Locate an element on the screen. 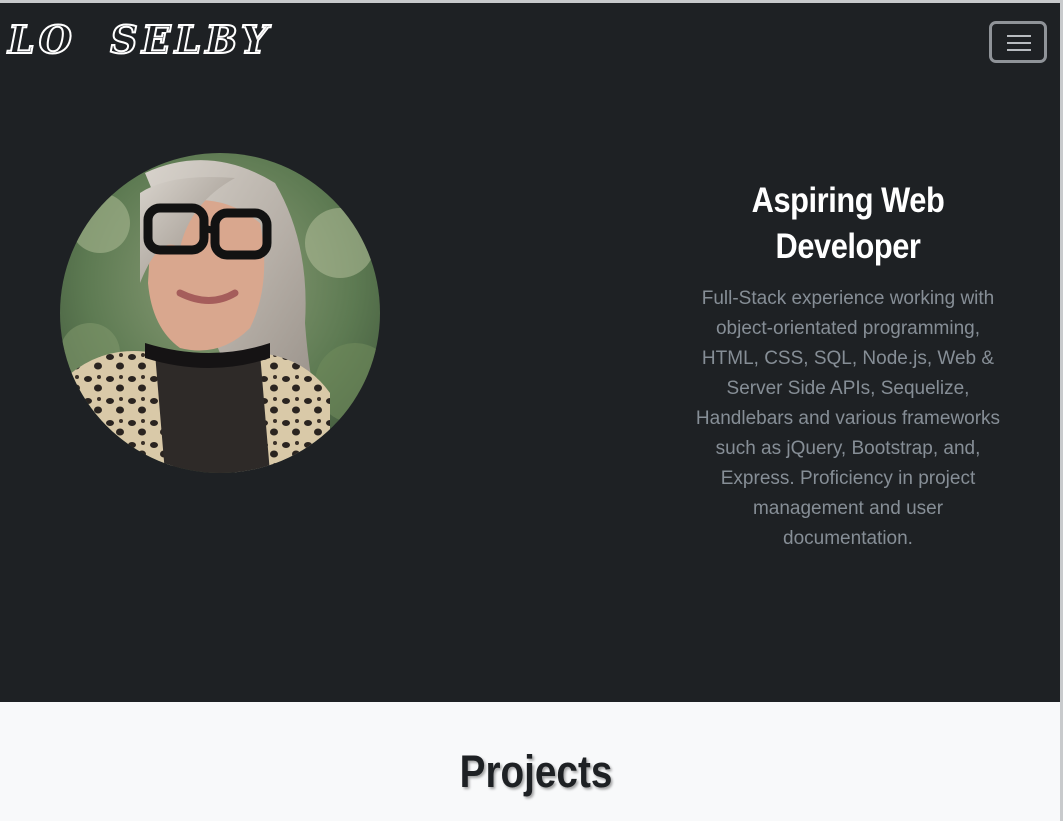  navbar-toggler-button is located at coordinates (1018, 42).